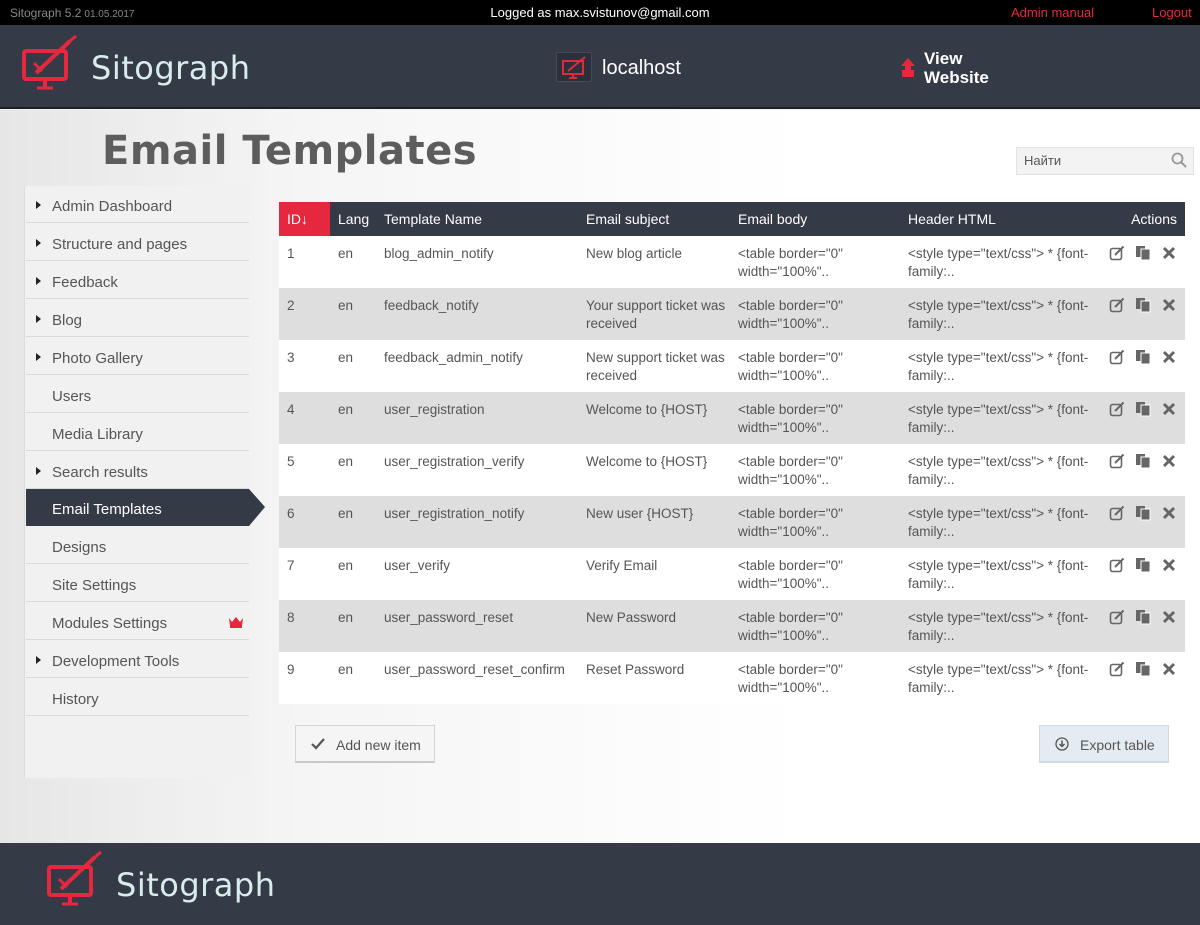 The image size is (1200, 925). Describe the element at coordinates (137, 394) in the screenshot. I see `sidebar-item-users: Users` at that location.